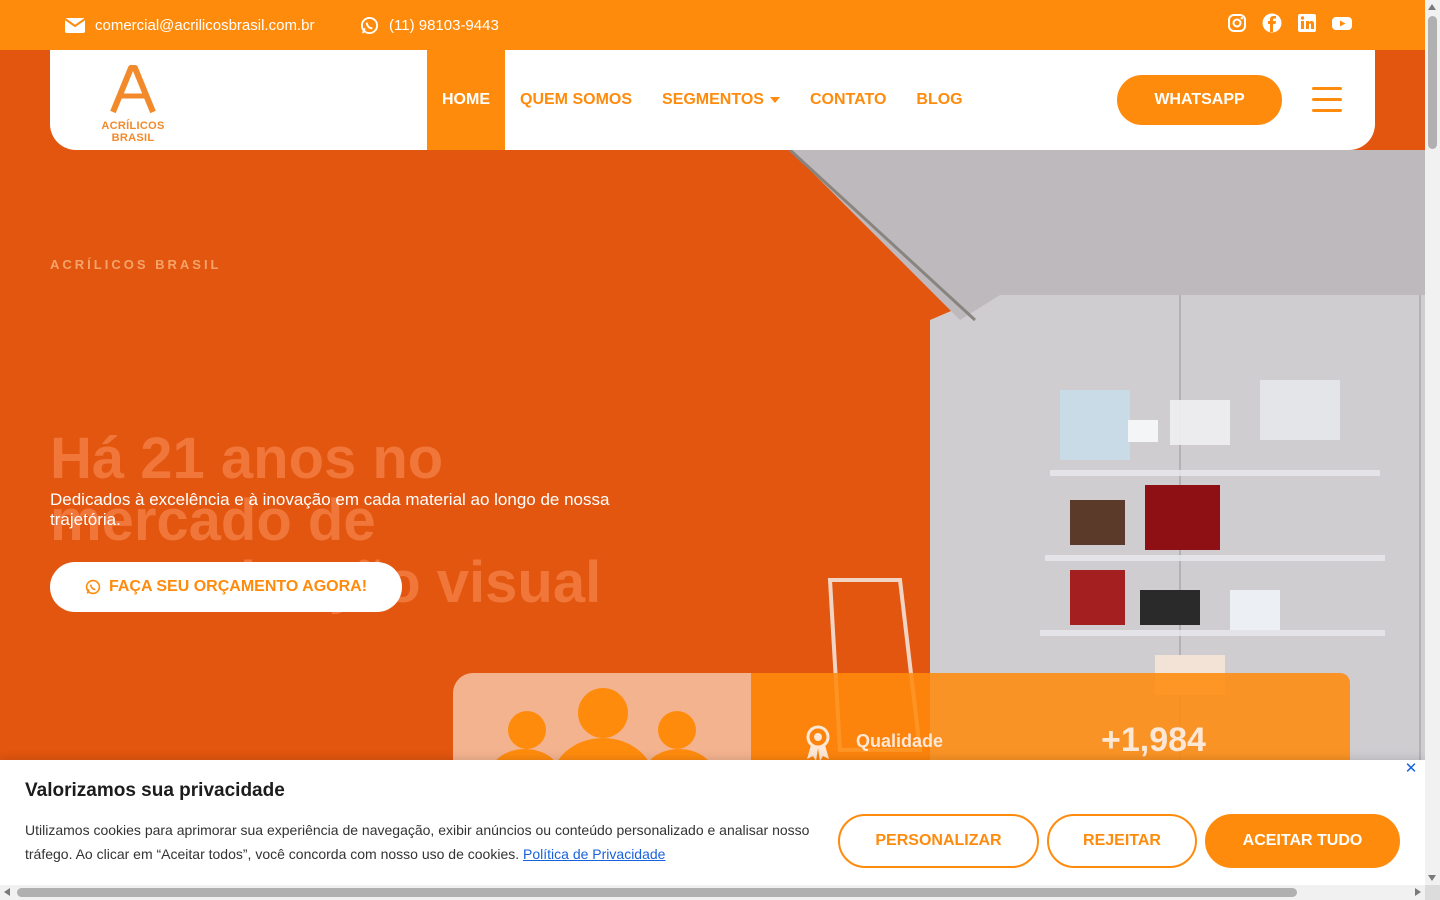 The width and height of the screenshot is (1440, 900). I want to click on quote-cta-button: FAÇA SEU ORÇAMENTO AGORA!, so click(226, 587).